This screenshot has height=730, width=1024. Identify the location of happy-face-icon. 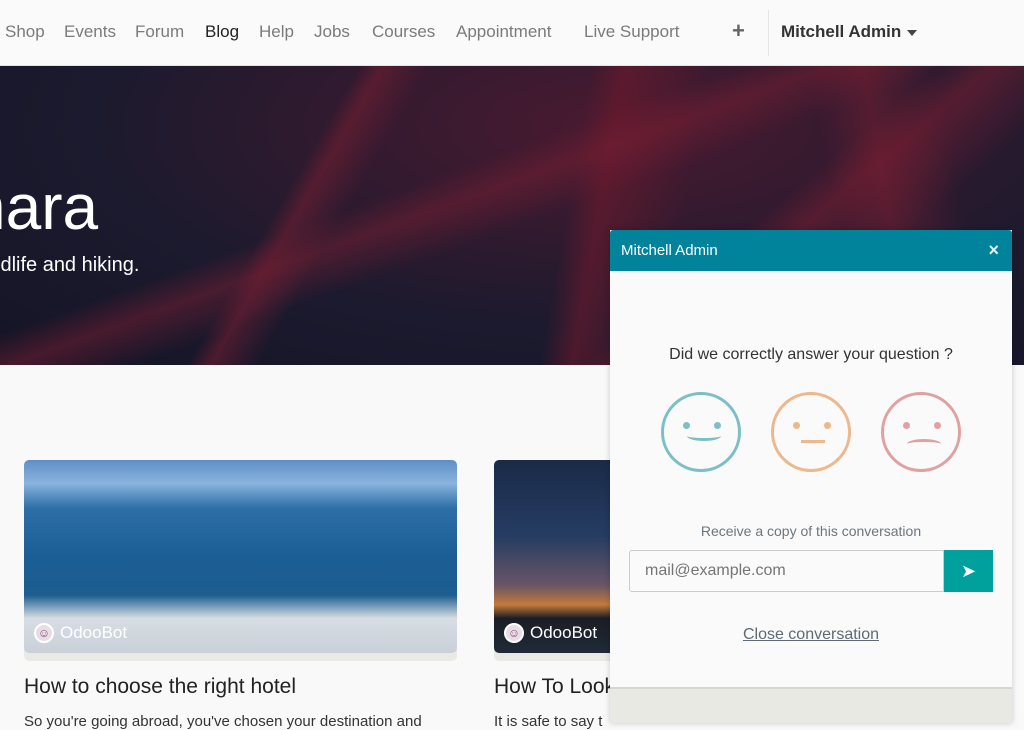
(701, 432).